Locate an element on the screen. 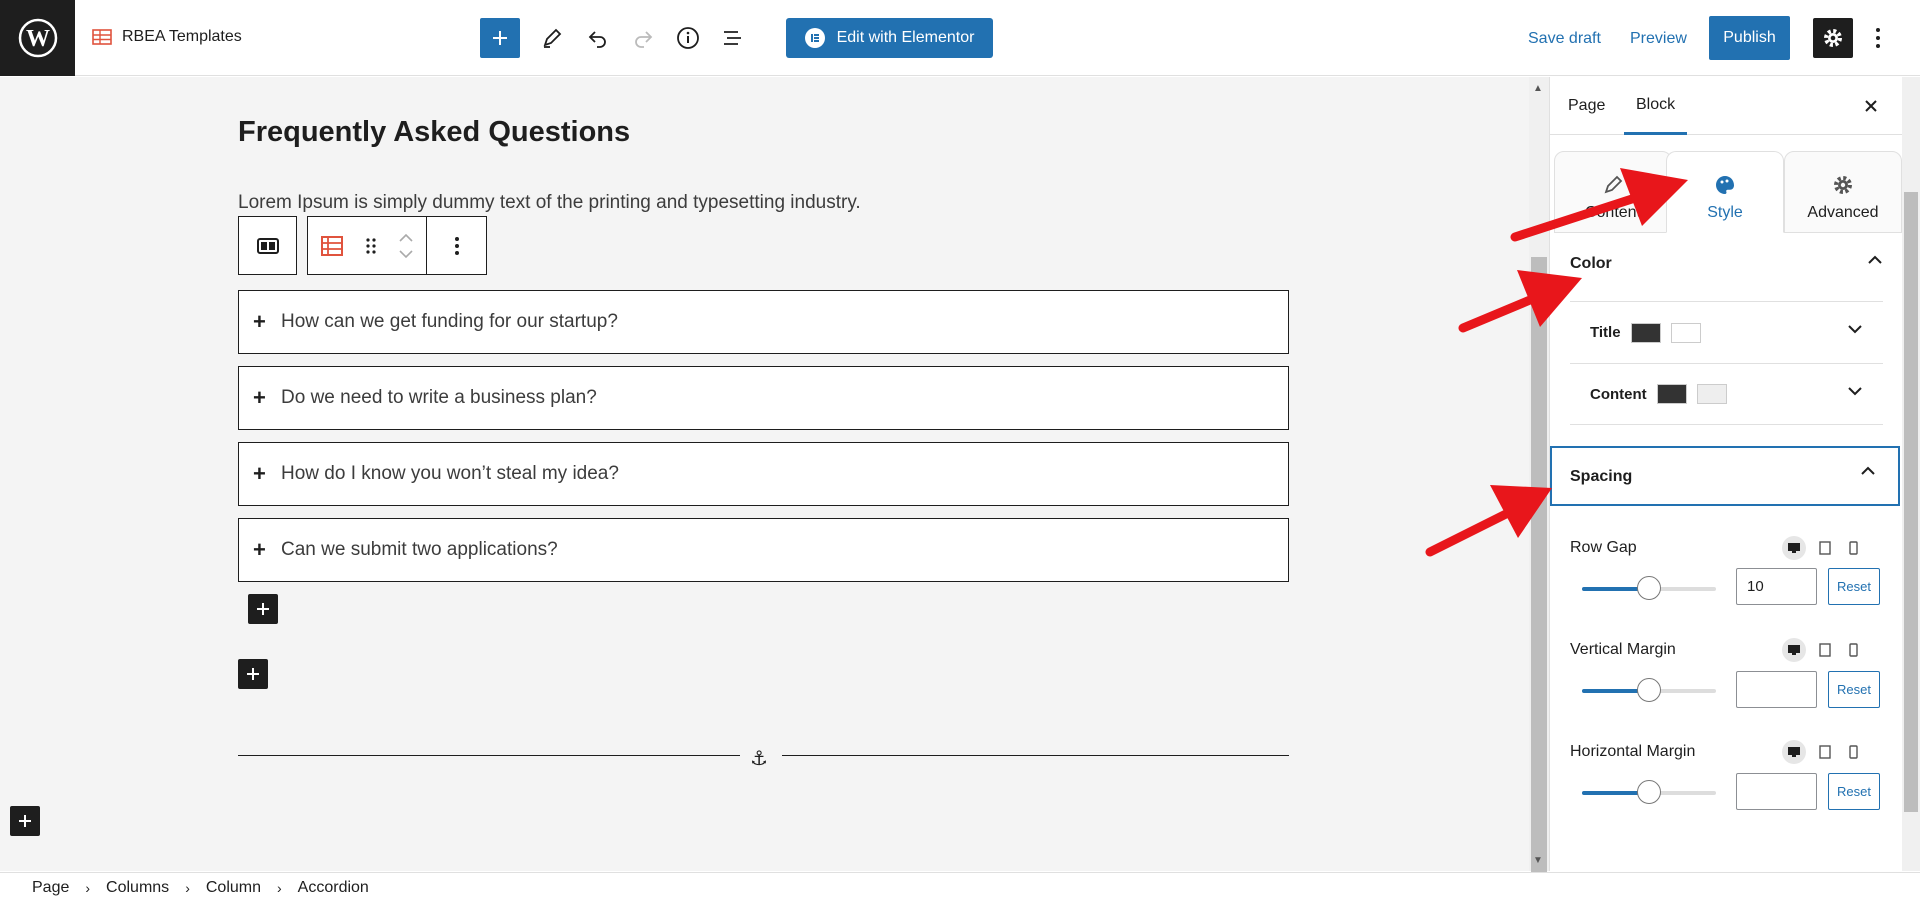 The height and width of the screenshot is (902, 1920). anchor-icon: ⚓ is located at coordinates (759, 759).